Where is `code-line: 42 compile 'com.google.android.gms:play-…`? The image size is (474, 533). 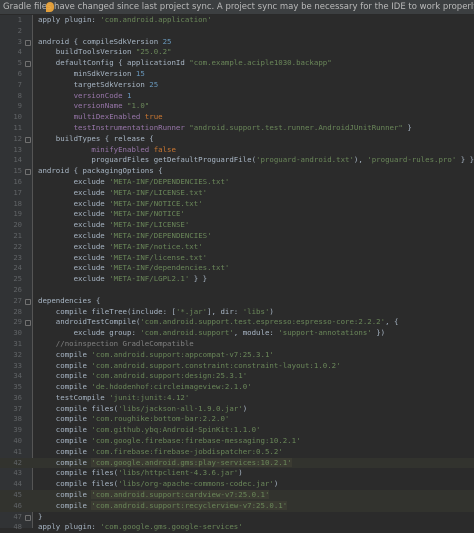
code-line: 42 compile 'com.google.android.gms:play-… is located at coordinates (237, 463).